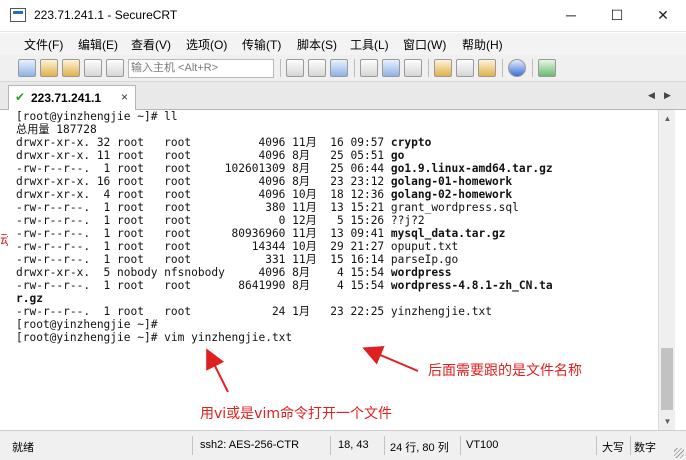 The image size is (686, 460). I want to click on status-protocol: ssh2: AES-256-CTR, so click(250, 445).